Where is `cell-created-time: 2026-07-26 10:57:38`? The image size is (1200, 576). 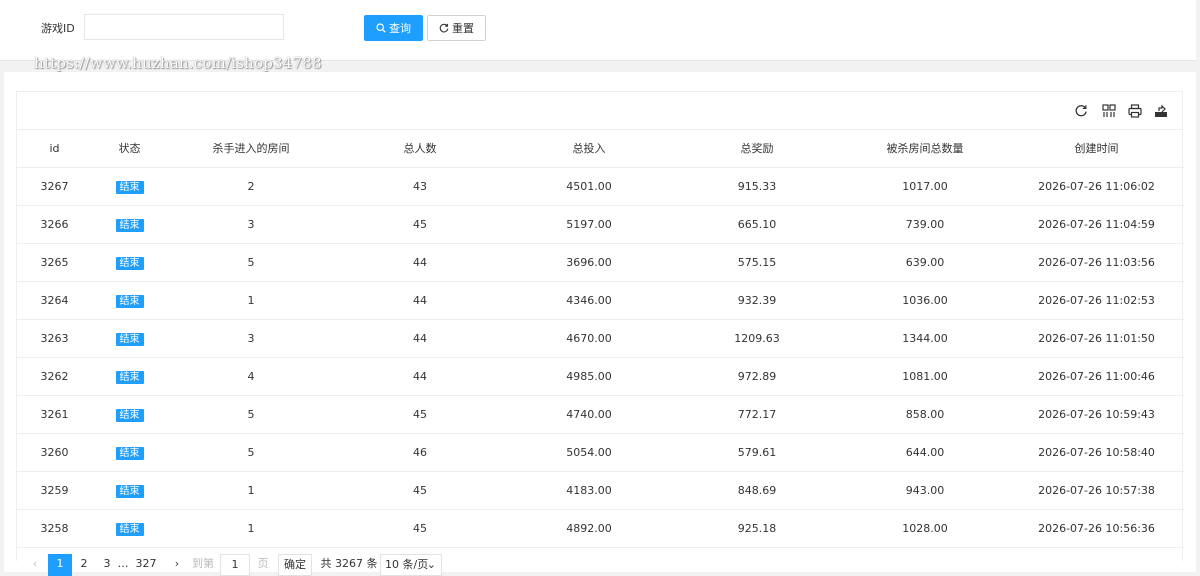
cell-created-time: 2026-07-26 10:57:38 is located at coordinates (1096, 490).